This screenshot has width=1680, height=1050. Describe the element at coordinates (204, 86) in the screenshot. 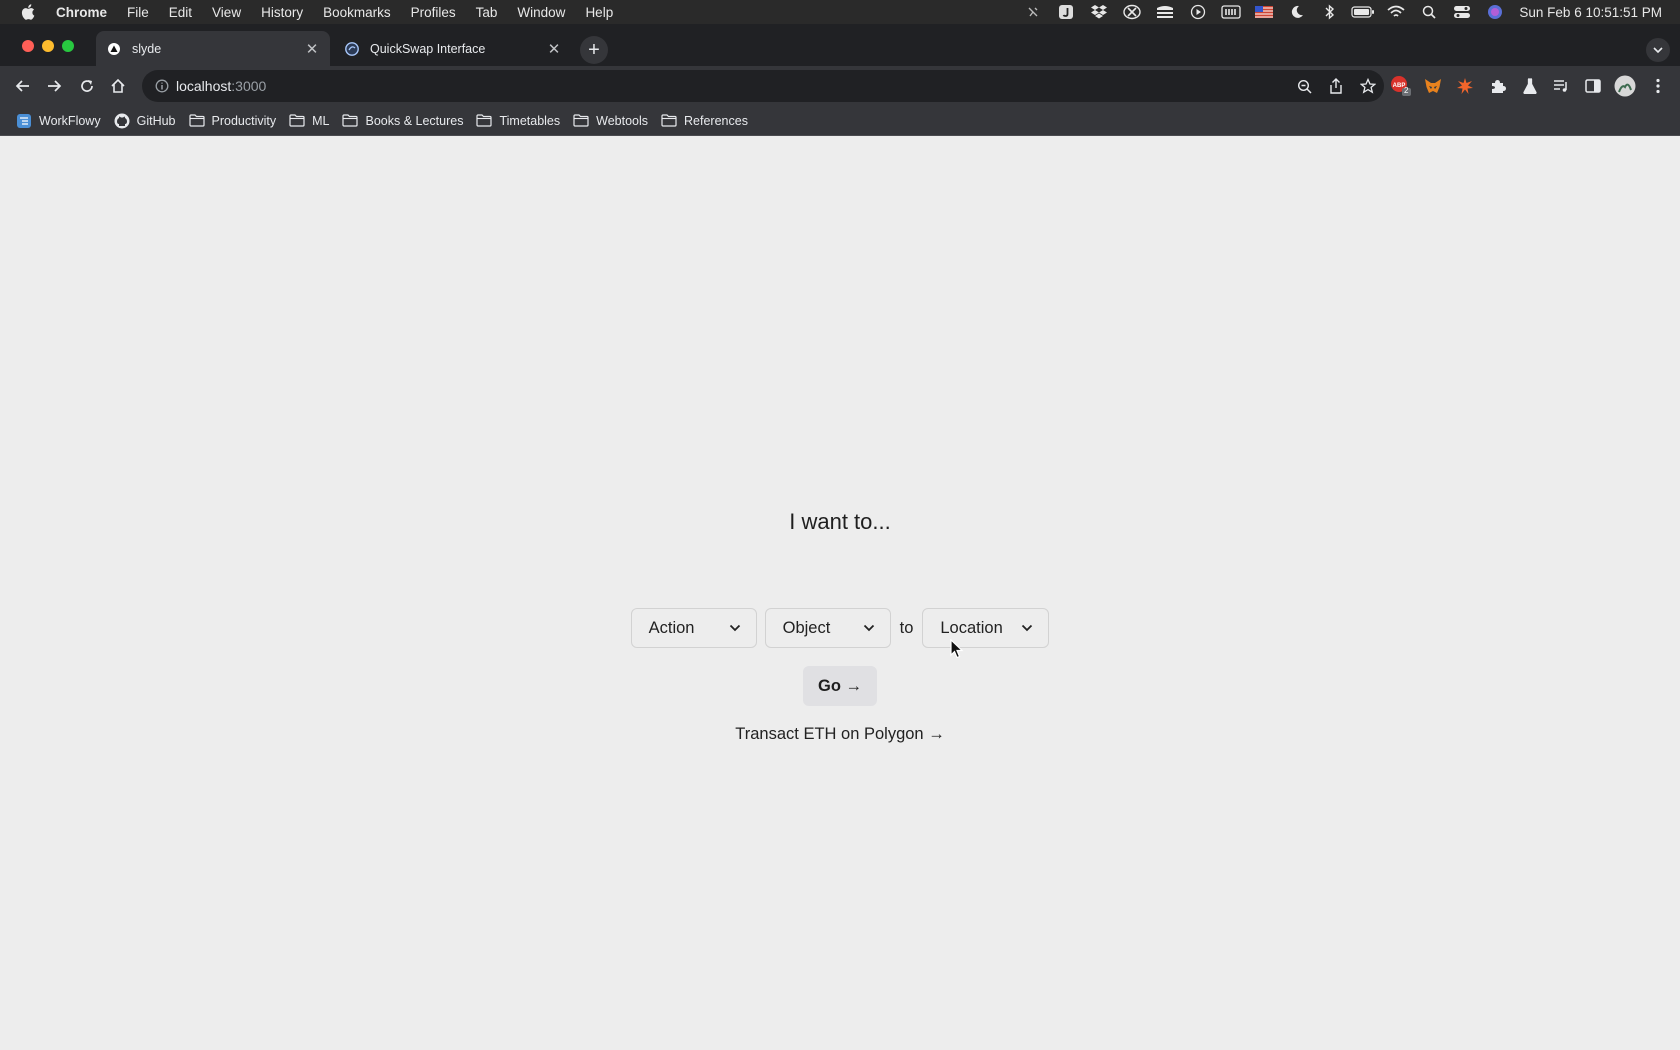

I see `url-host: localhost` at that location.